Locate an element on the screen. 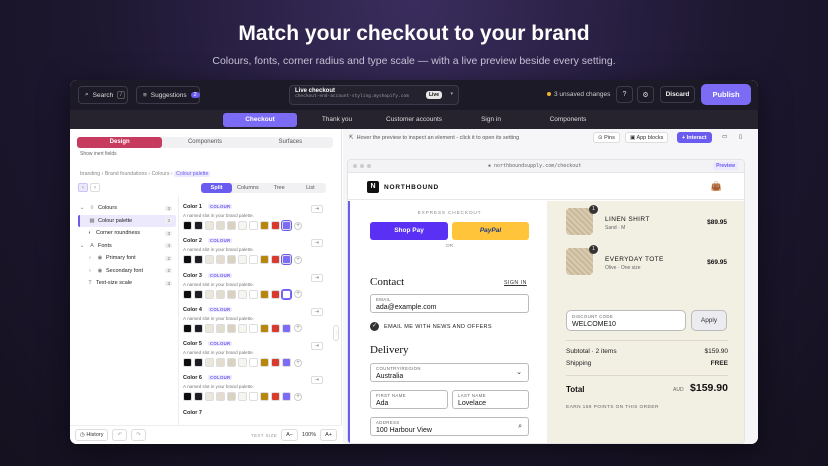  forward-button: › is located at coordinates (95, 187).